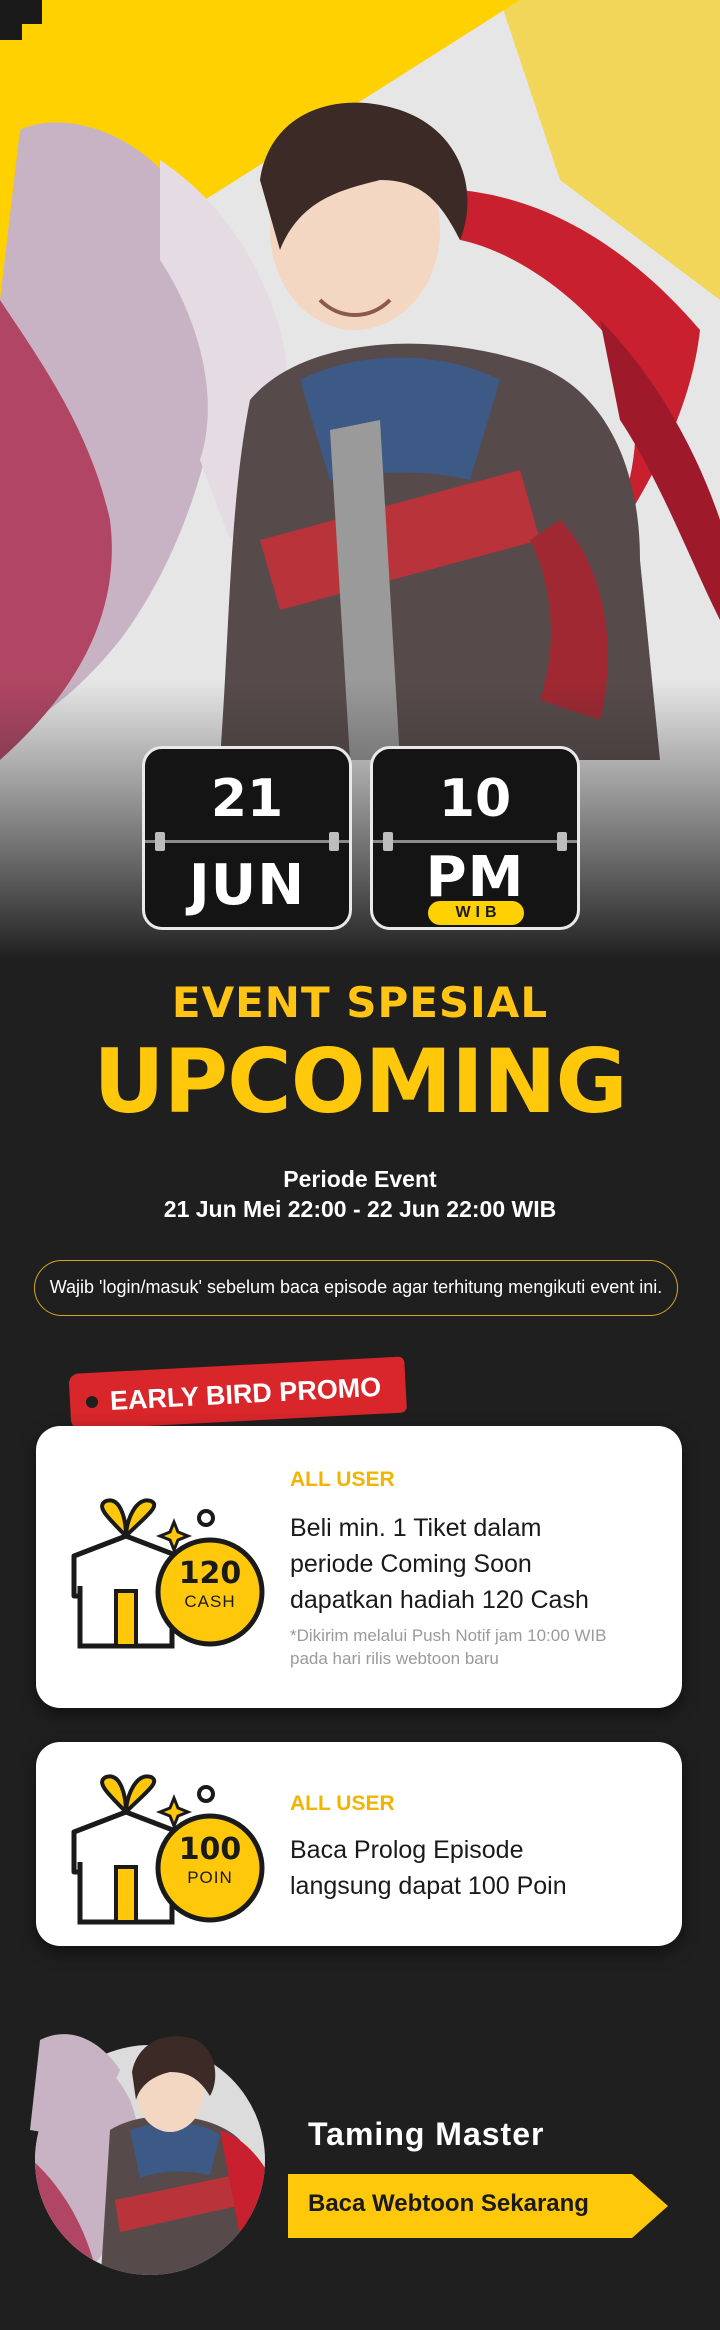 This screenshot has width=720, height=2330. Describe the element at coordinates (21, 20) in the screenshot. I see `logo-icon` at that location.